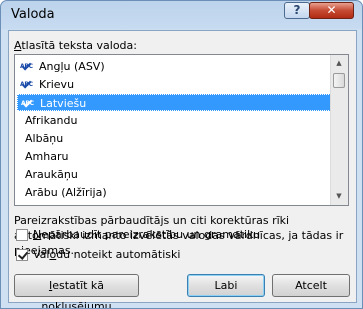  I want to click on detect-language-label: Valodu noteikt automātiski, so click(106, 254).